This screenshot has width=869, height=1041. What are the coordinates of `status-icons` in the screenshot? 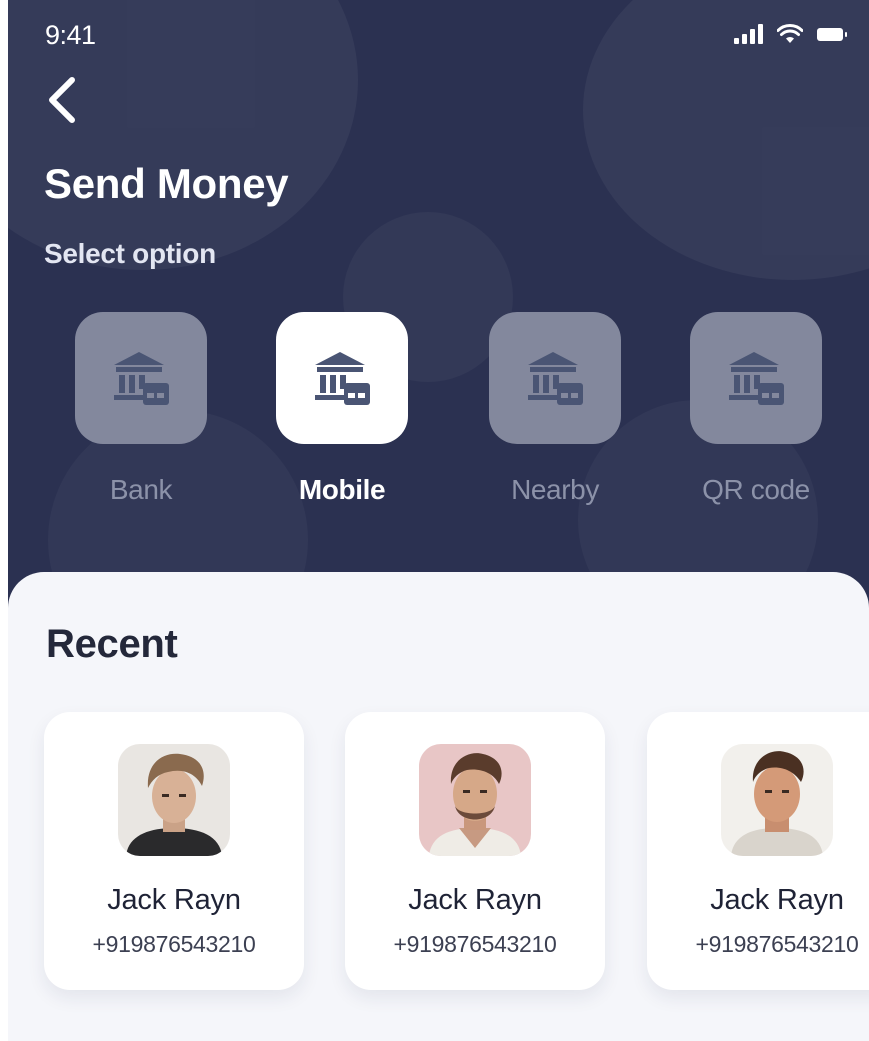 It's located at (790, 34).